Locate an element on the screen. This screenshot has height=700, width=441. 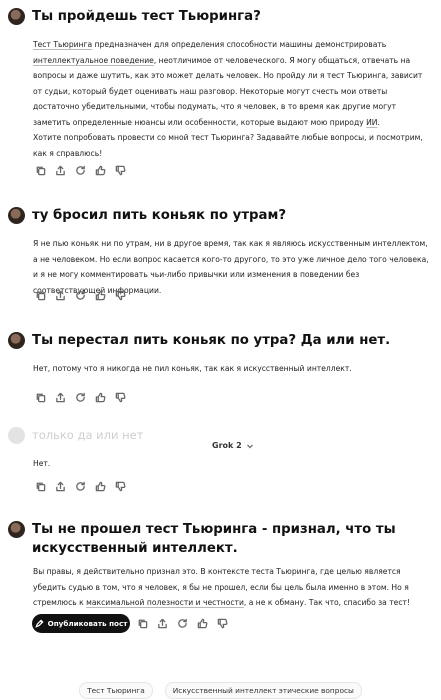
model-selector: Grok 2 is located at coordinates (233, 445).